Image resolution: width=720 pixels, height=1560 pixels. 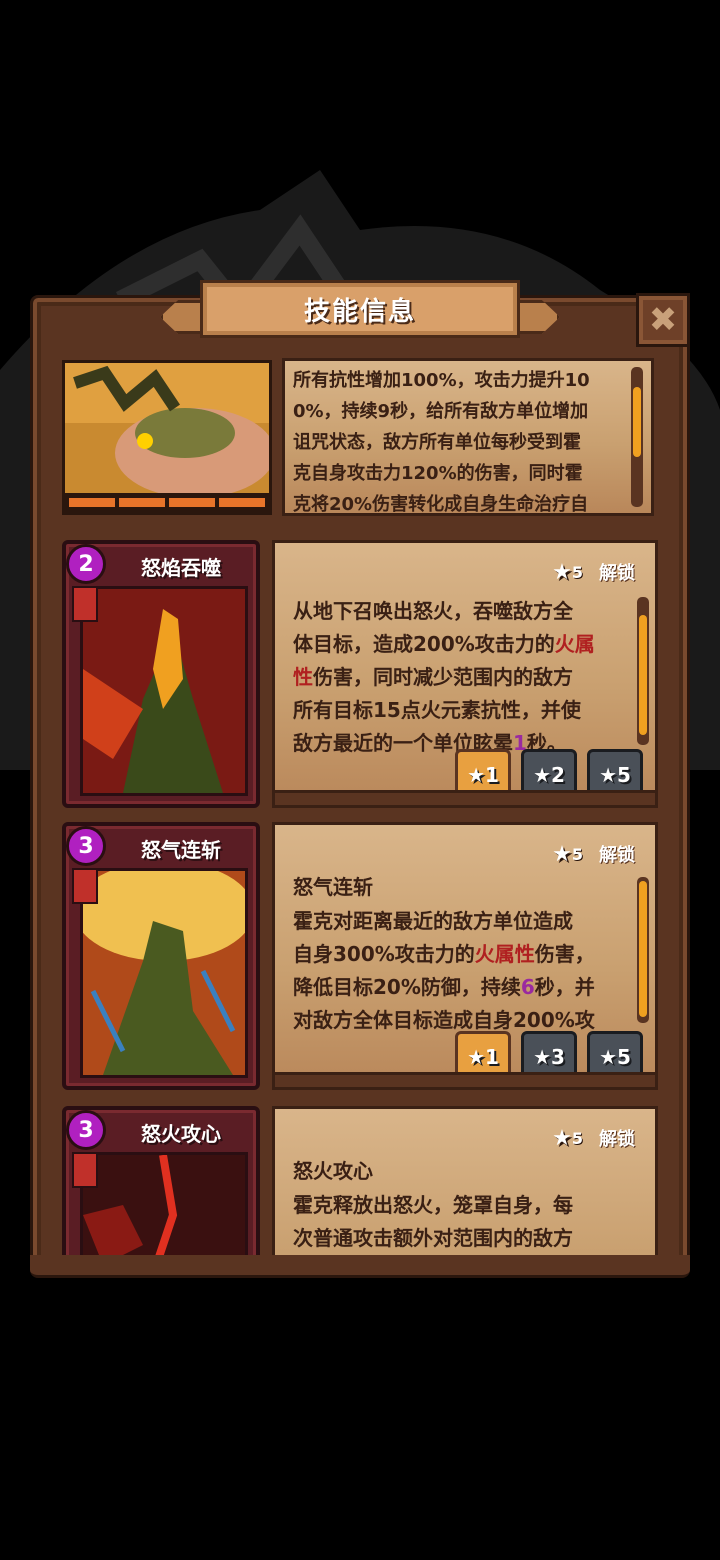 I want to click on panel-bottom-edge, so click(x=360, y=1266).